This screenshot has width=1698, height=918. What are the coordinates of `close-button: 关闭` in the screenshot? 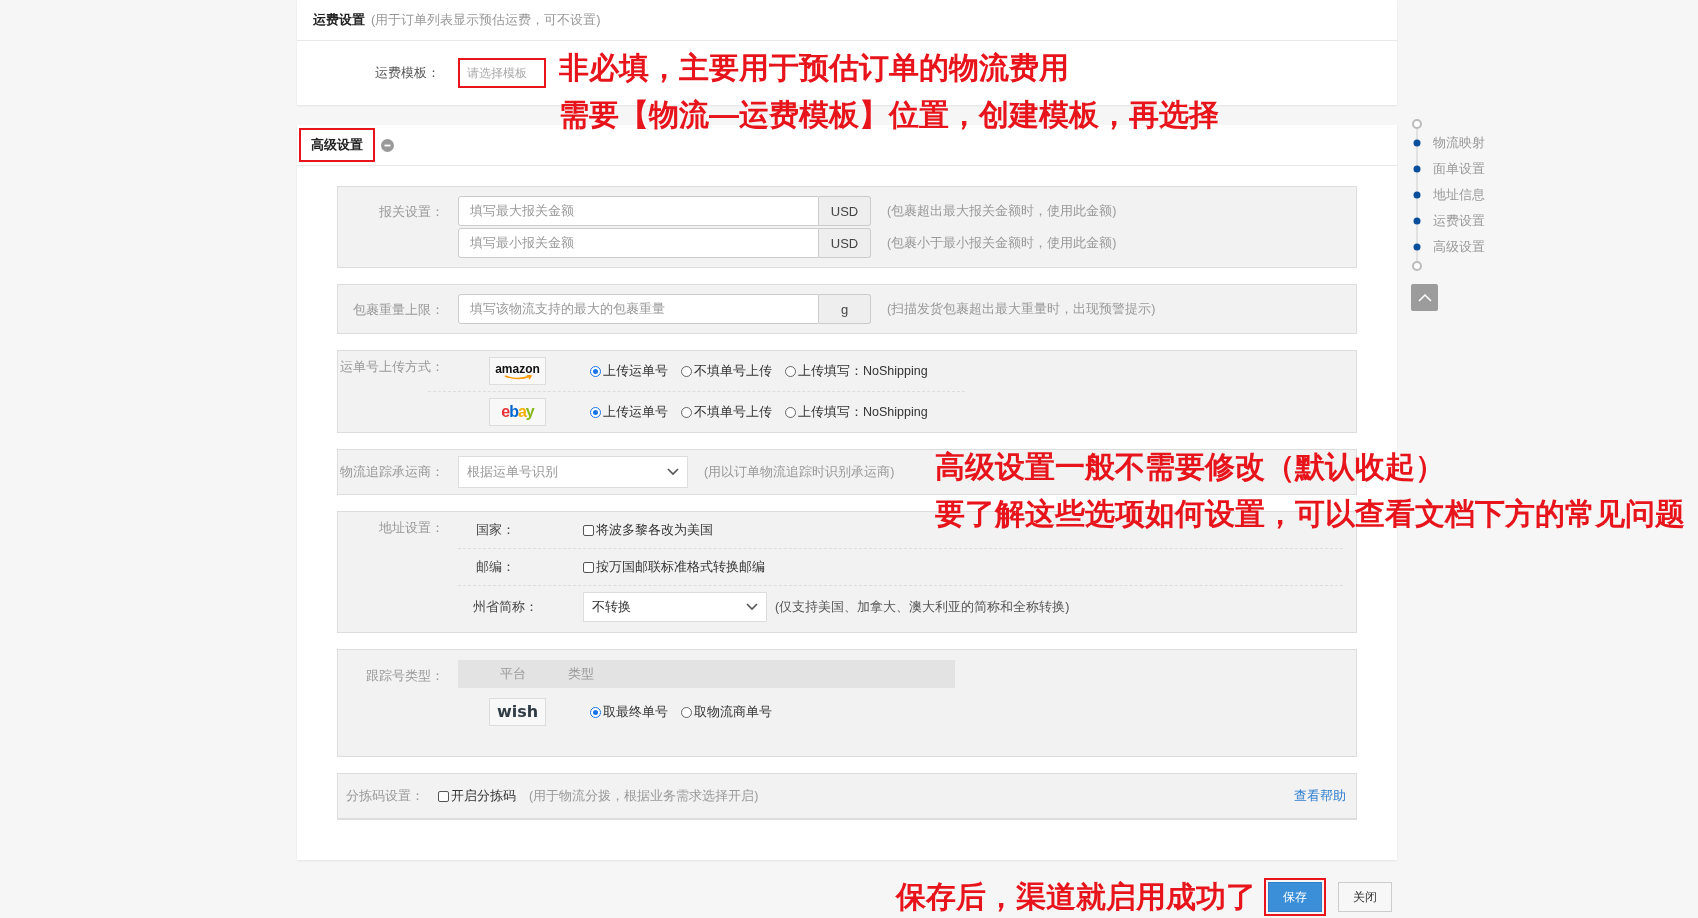 It's located at (1365, 897).